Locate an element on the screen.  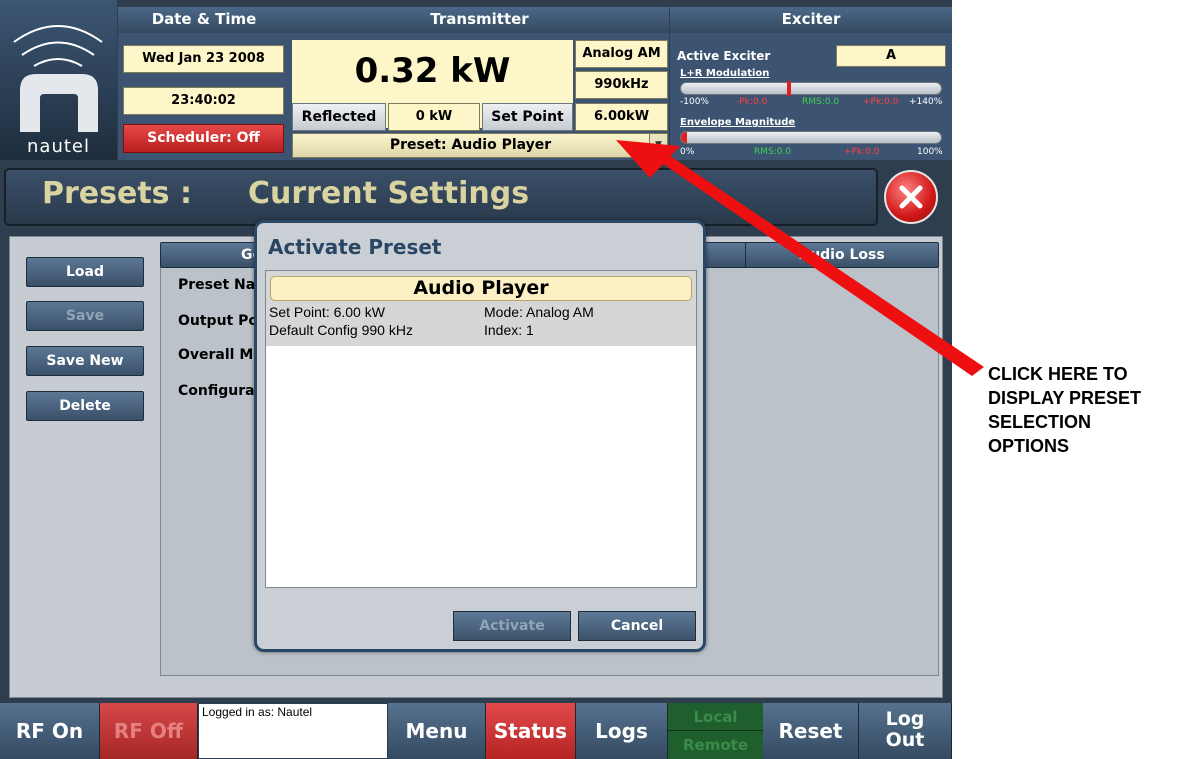
annotation-line-1: CLICK HERE TO is located at coordinates (1058, 374).